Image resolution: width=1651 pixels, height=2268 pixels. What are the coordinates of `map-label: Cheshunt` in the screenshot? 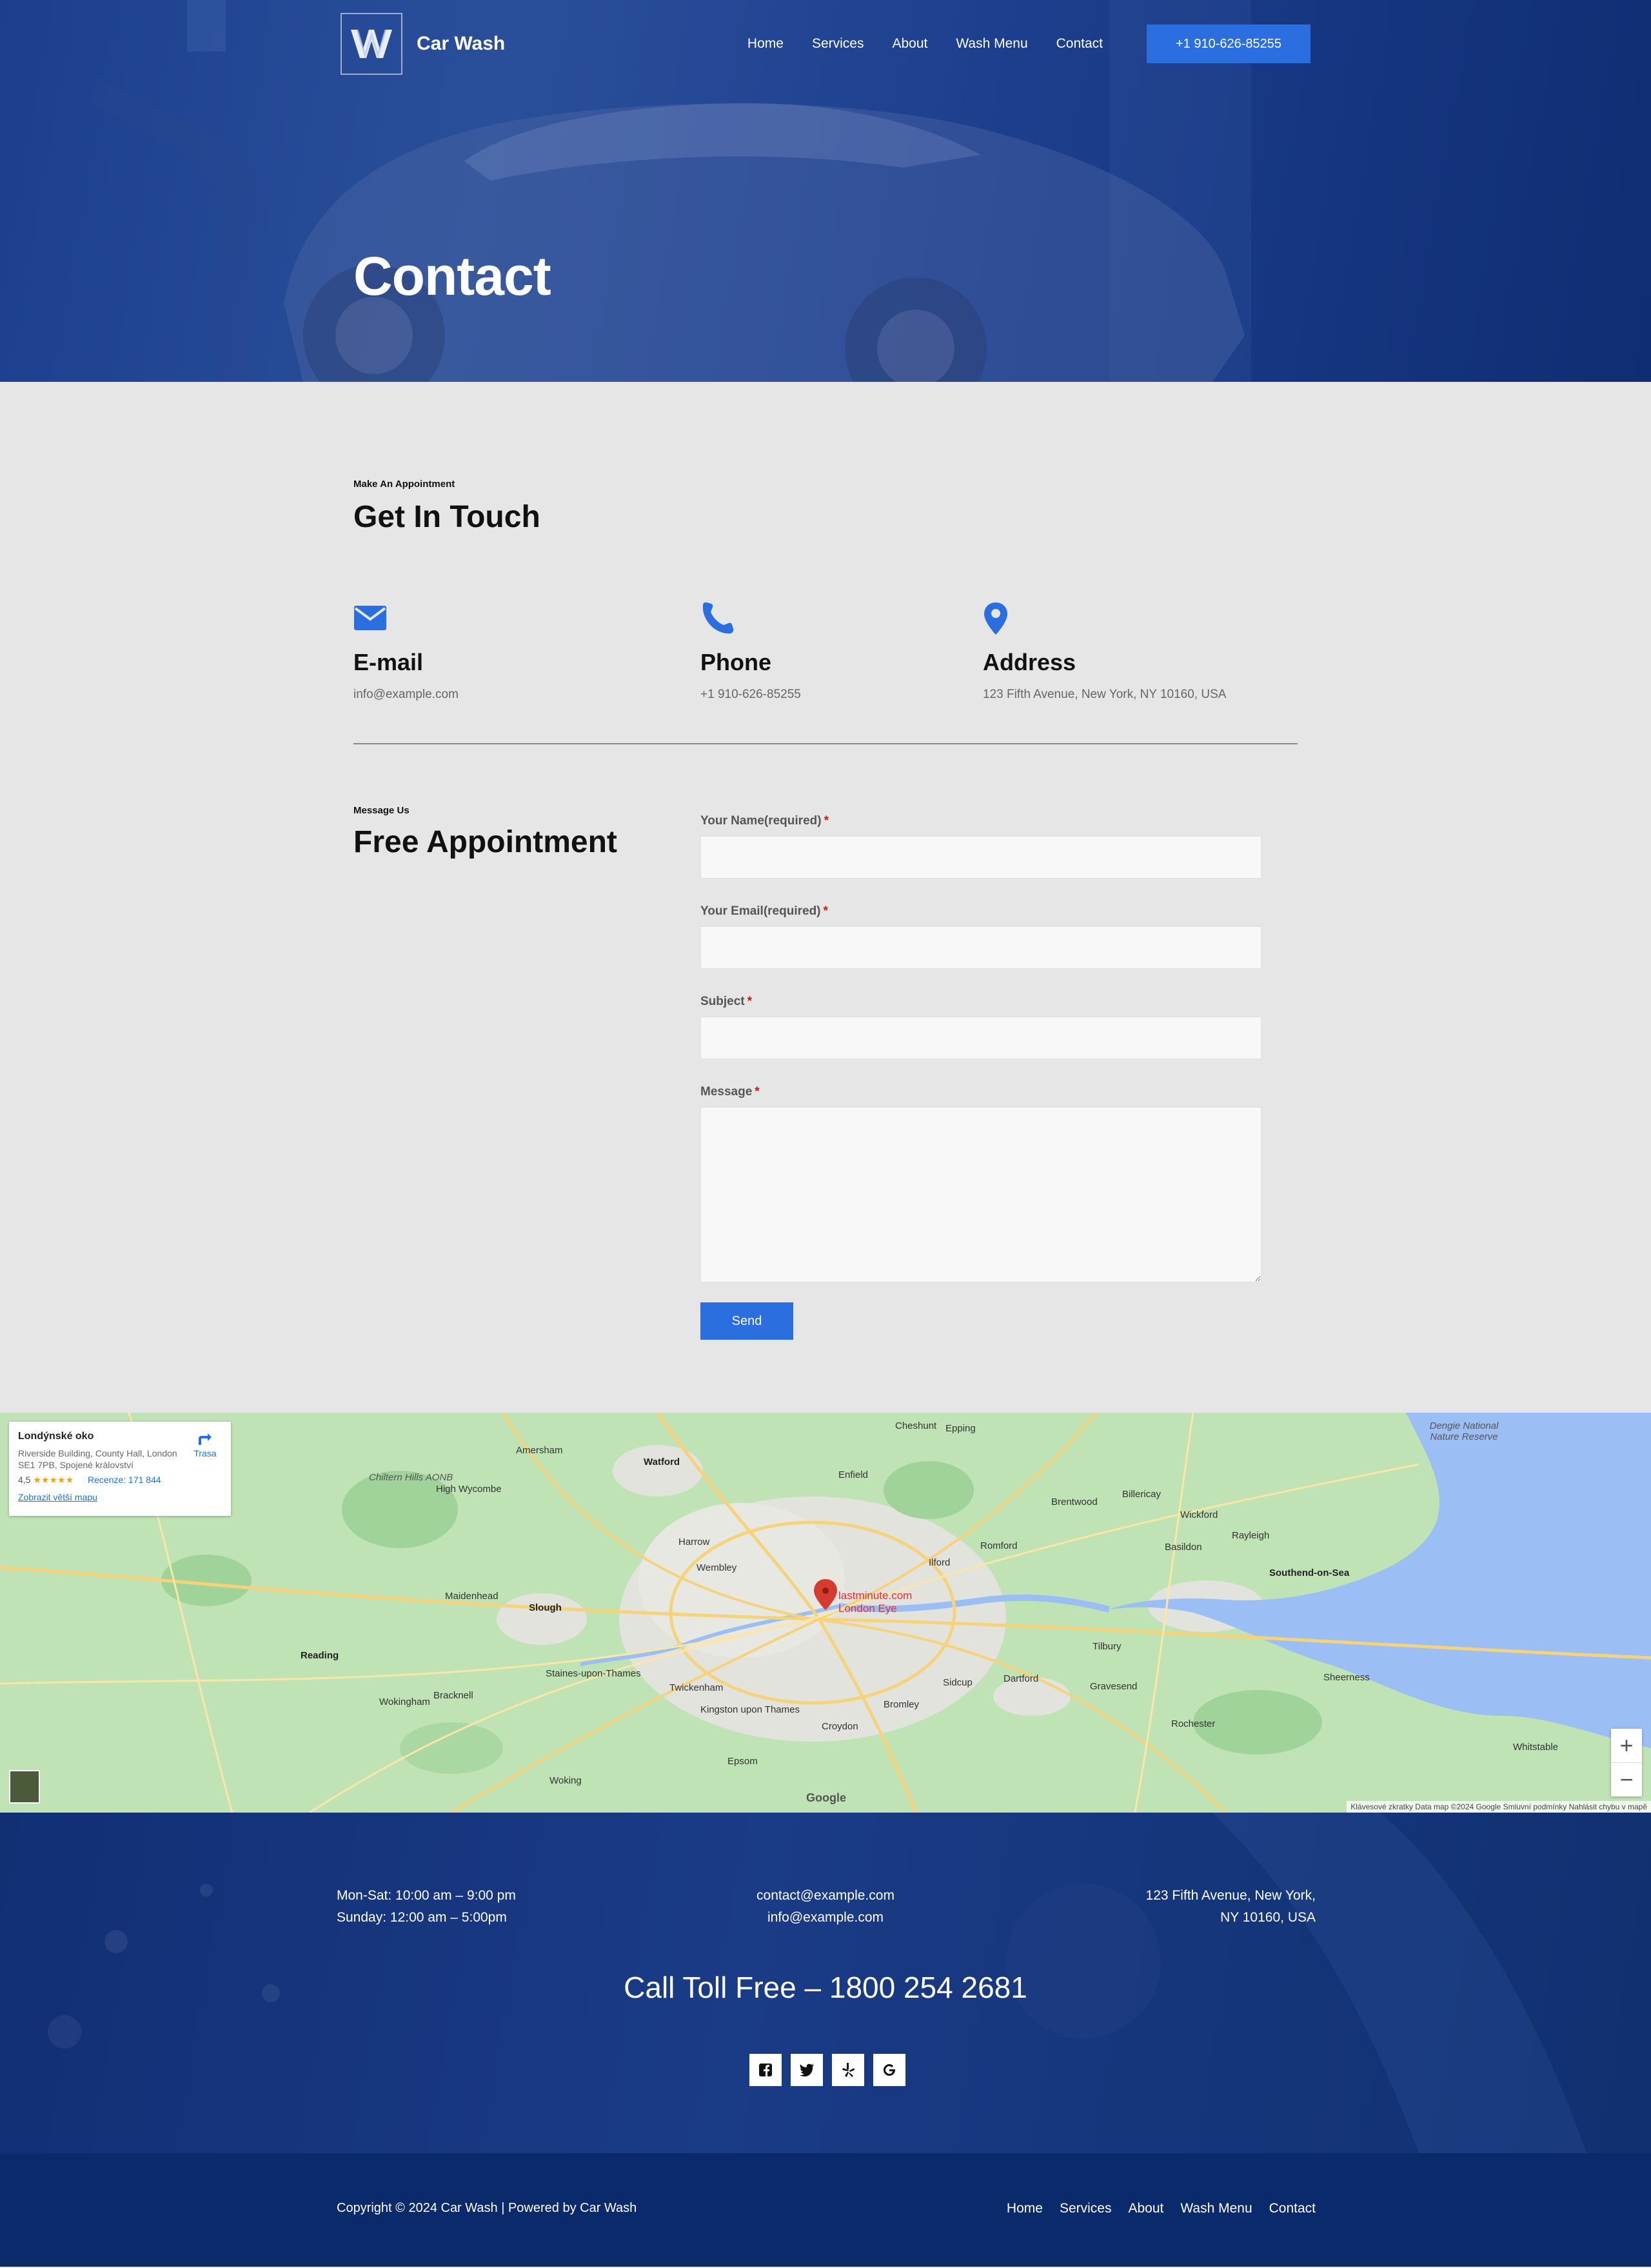 It's located at (916, 1426).